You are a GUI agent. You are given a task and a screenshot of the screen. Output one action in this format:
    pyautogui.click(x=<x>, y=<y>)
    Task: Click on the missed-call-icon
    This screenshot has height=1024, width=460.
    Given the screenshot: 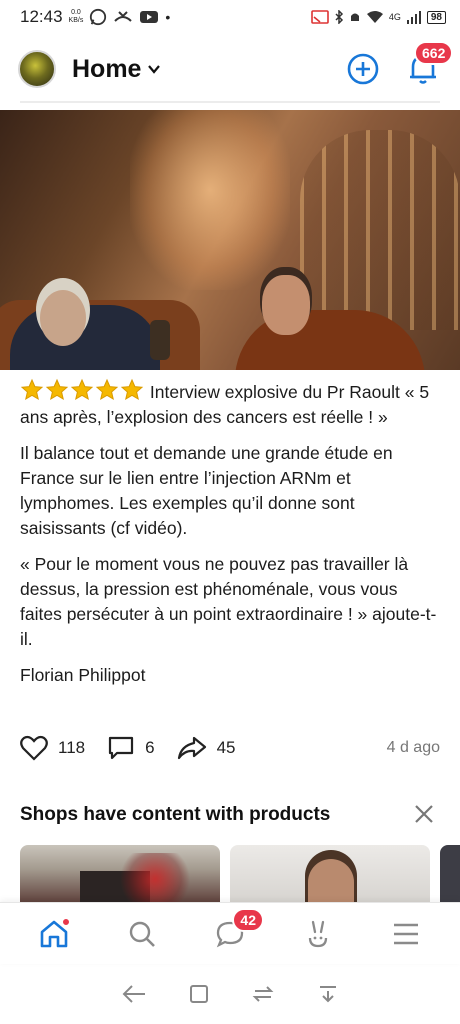 What is the action you would take?
    pyautogui.click(x=123, y=16)
    